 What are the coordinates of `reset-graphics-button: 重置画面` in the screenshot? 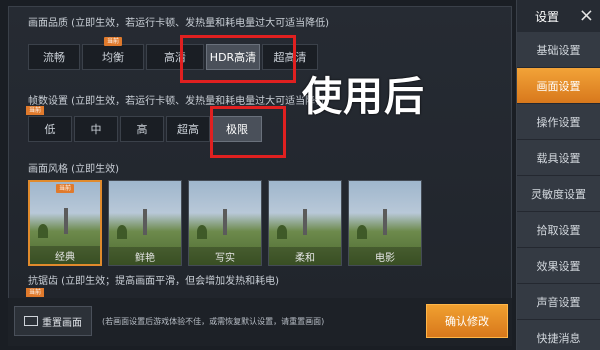 It's located at (53, 321).